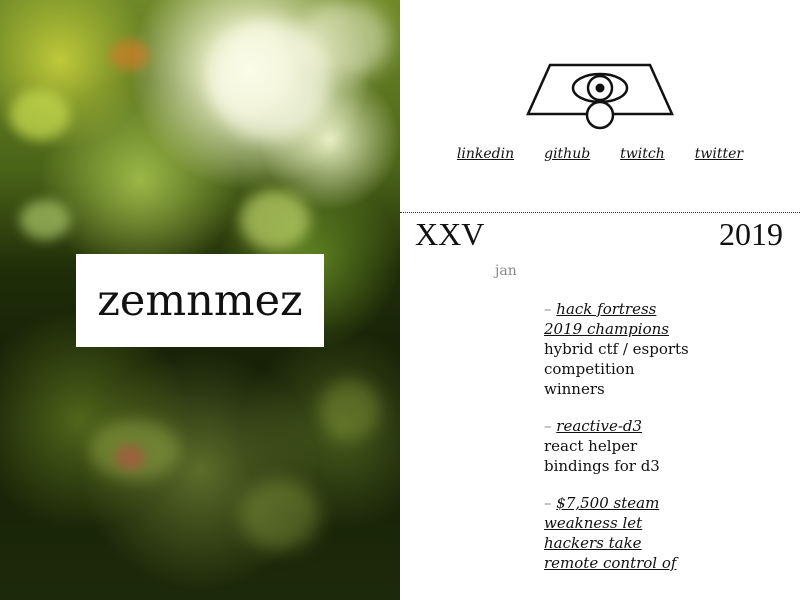 The image size is (800, 600). What do you see at coordinates (599, 426) in the screenshot?
I see `entry-link-reactive-d3: reactive-d3` at bounding box center [599, 426].